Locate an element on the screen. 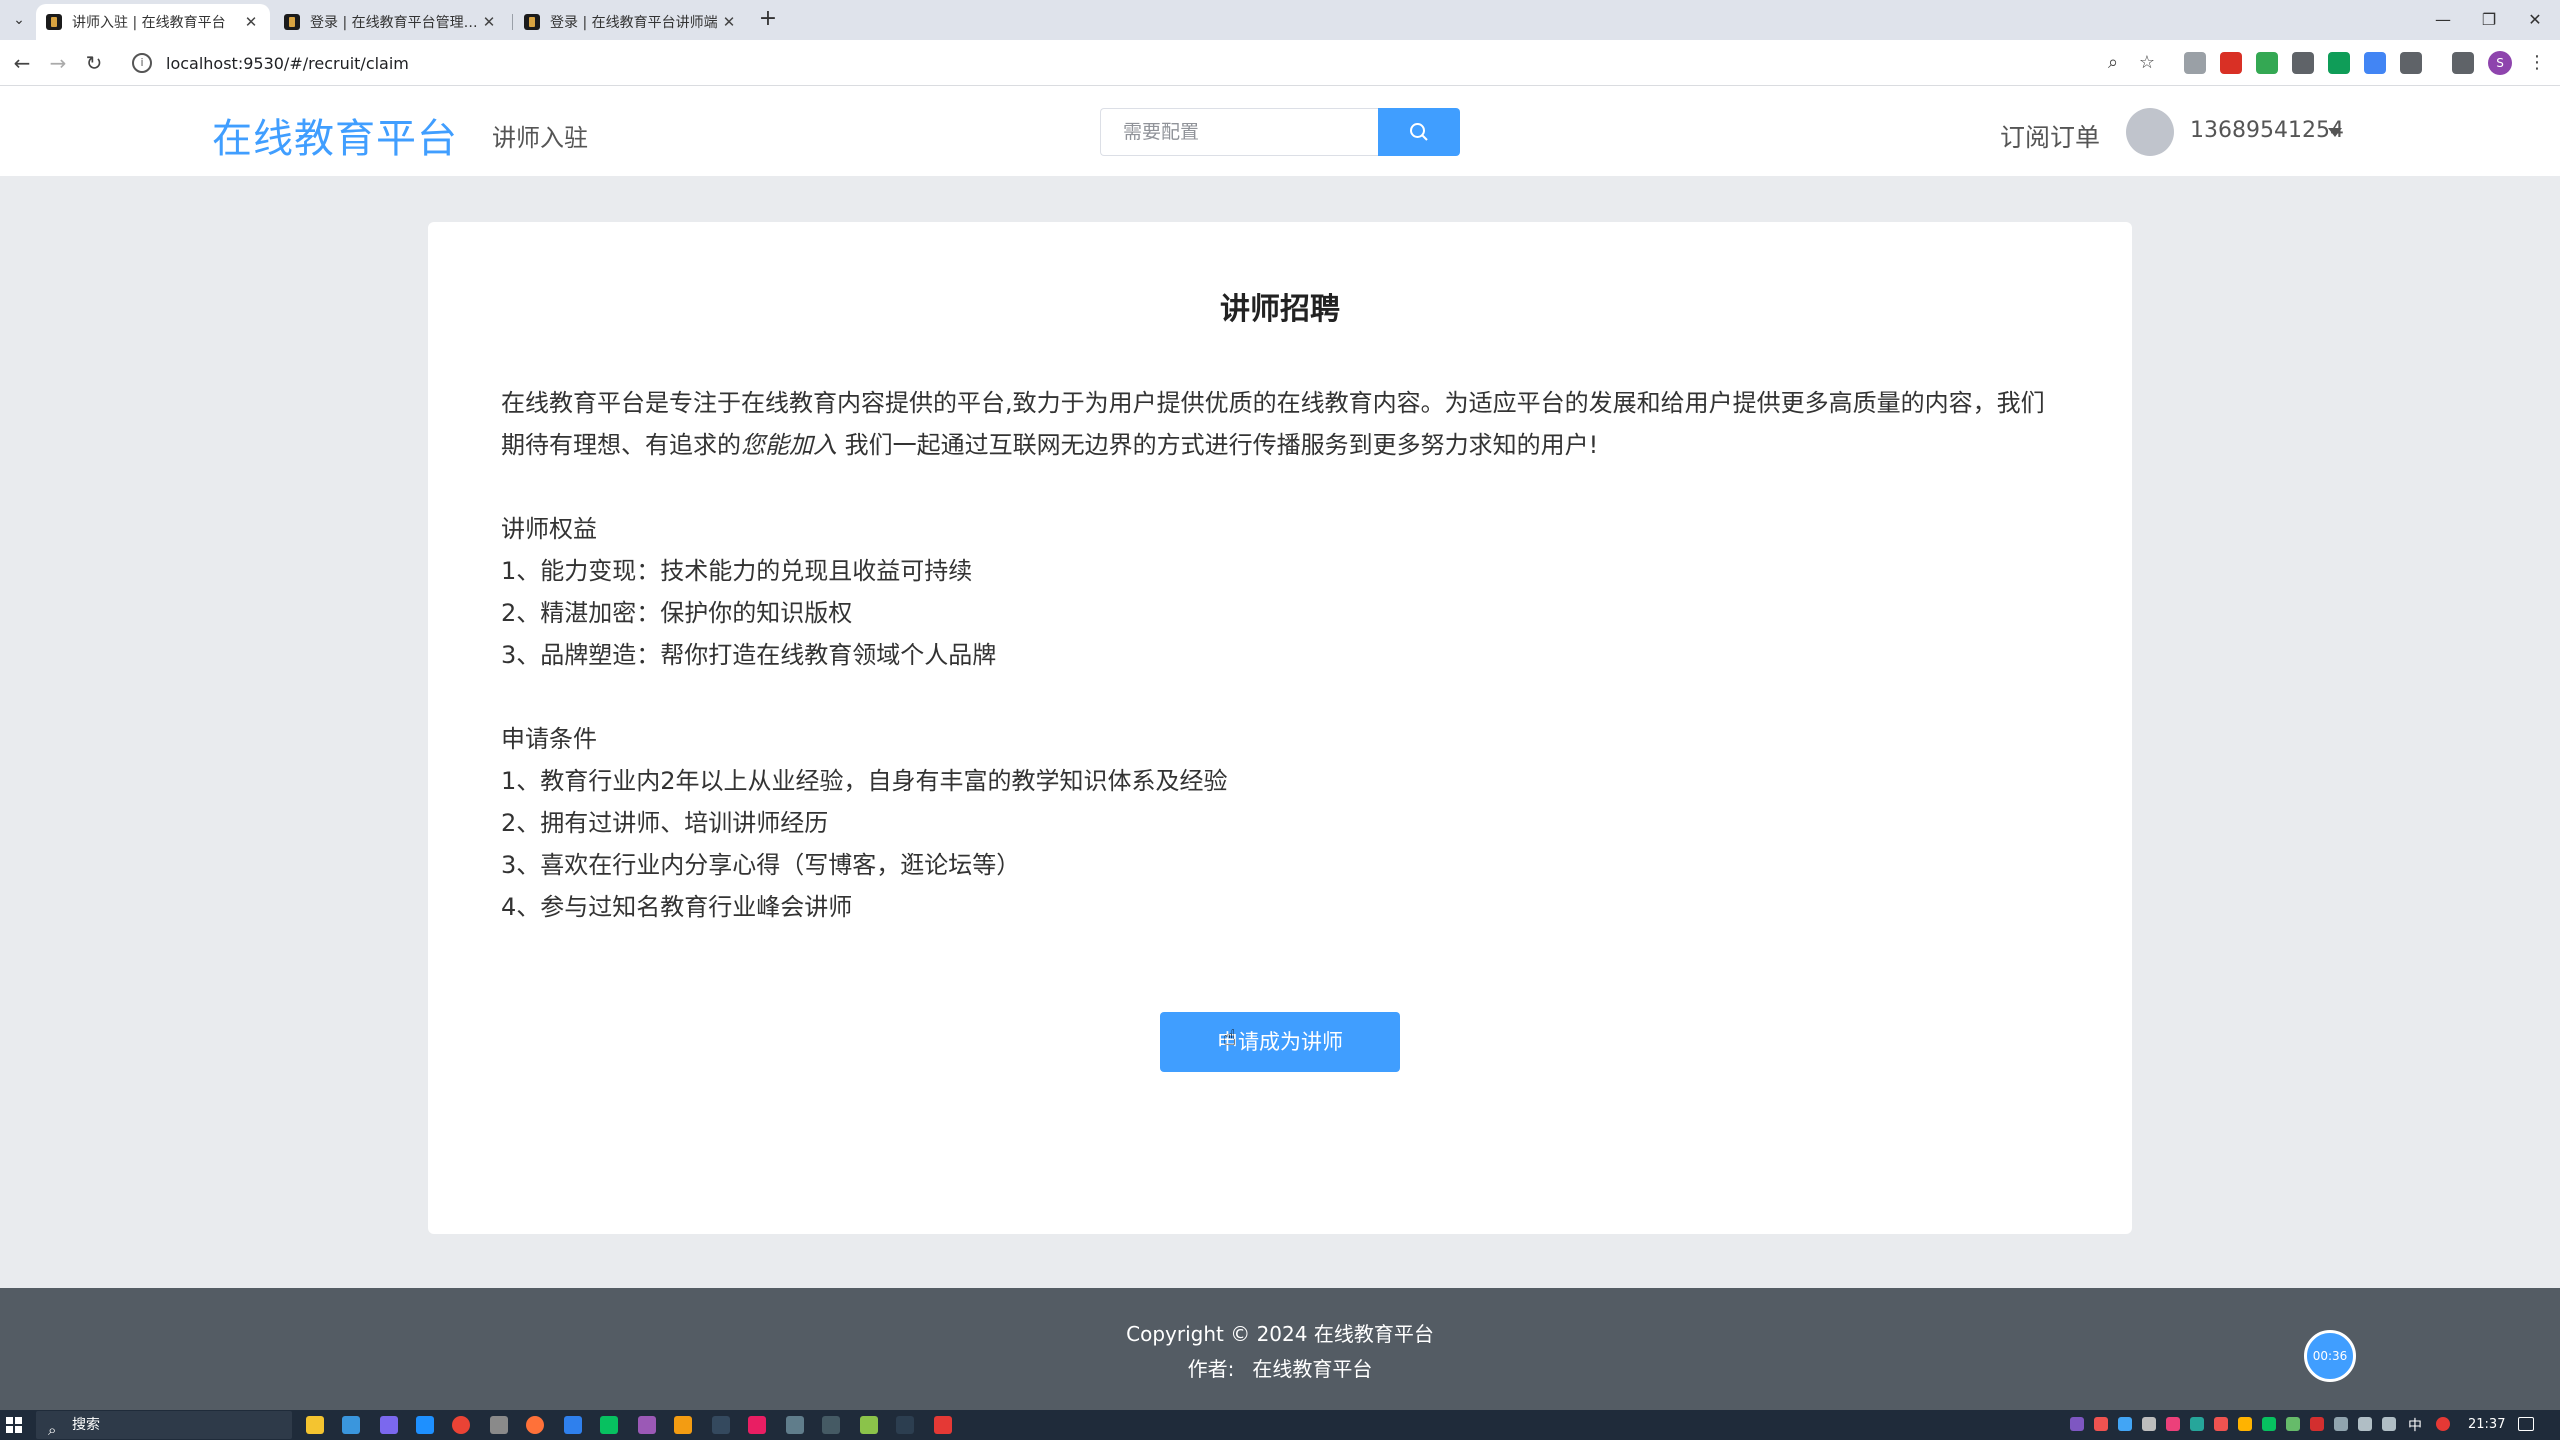 This screenshot has height=1440, width=2560. tab-search-dropdown-icon: ⌄ is located at coordinates (19, 20).